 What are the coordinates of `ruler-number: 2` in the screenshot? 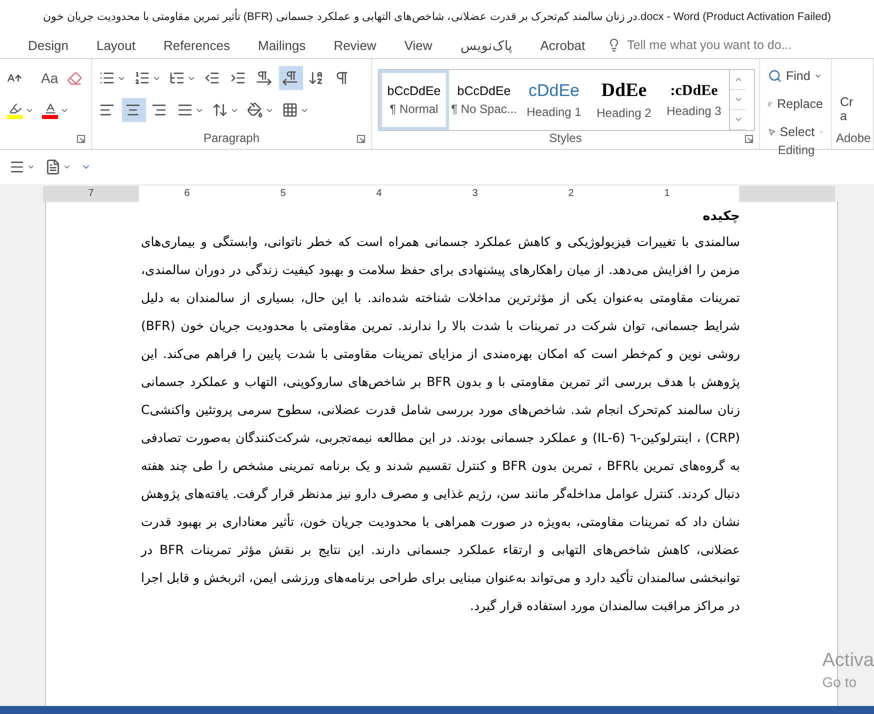 It's located at (571, 194).